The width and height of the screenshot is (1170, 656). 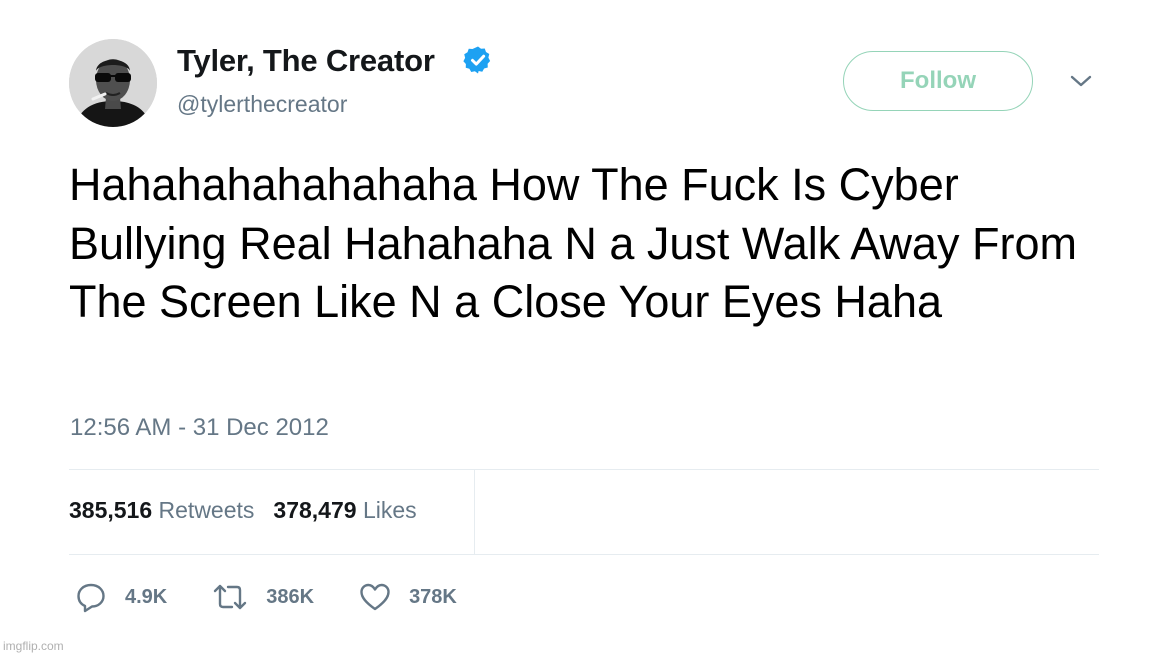 I want to click on retweets-stat: 385,516 Retweets, so click(x=161, y=510).